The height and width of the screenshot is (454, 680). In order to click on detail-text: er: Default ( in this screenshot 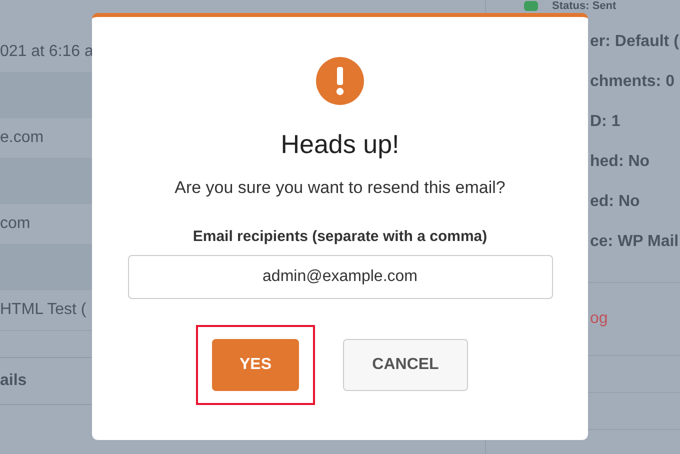, I will do `click(634, 42)`.